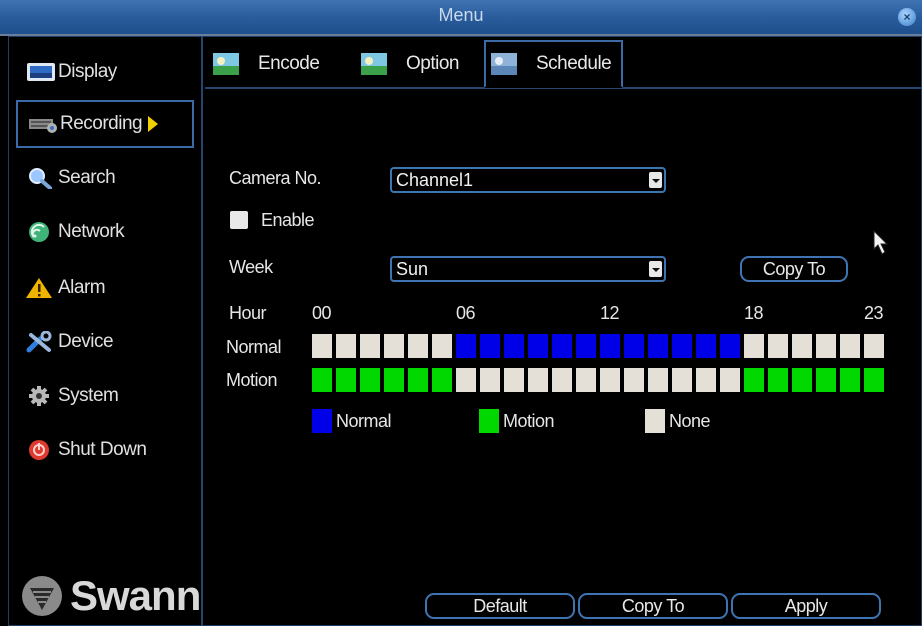 The image size is (922, 626). I want to click on sidebar-item-system: System, so click(105, 396).